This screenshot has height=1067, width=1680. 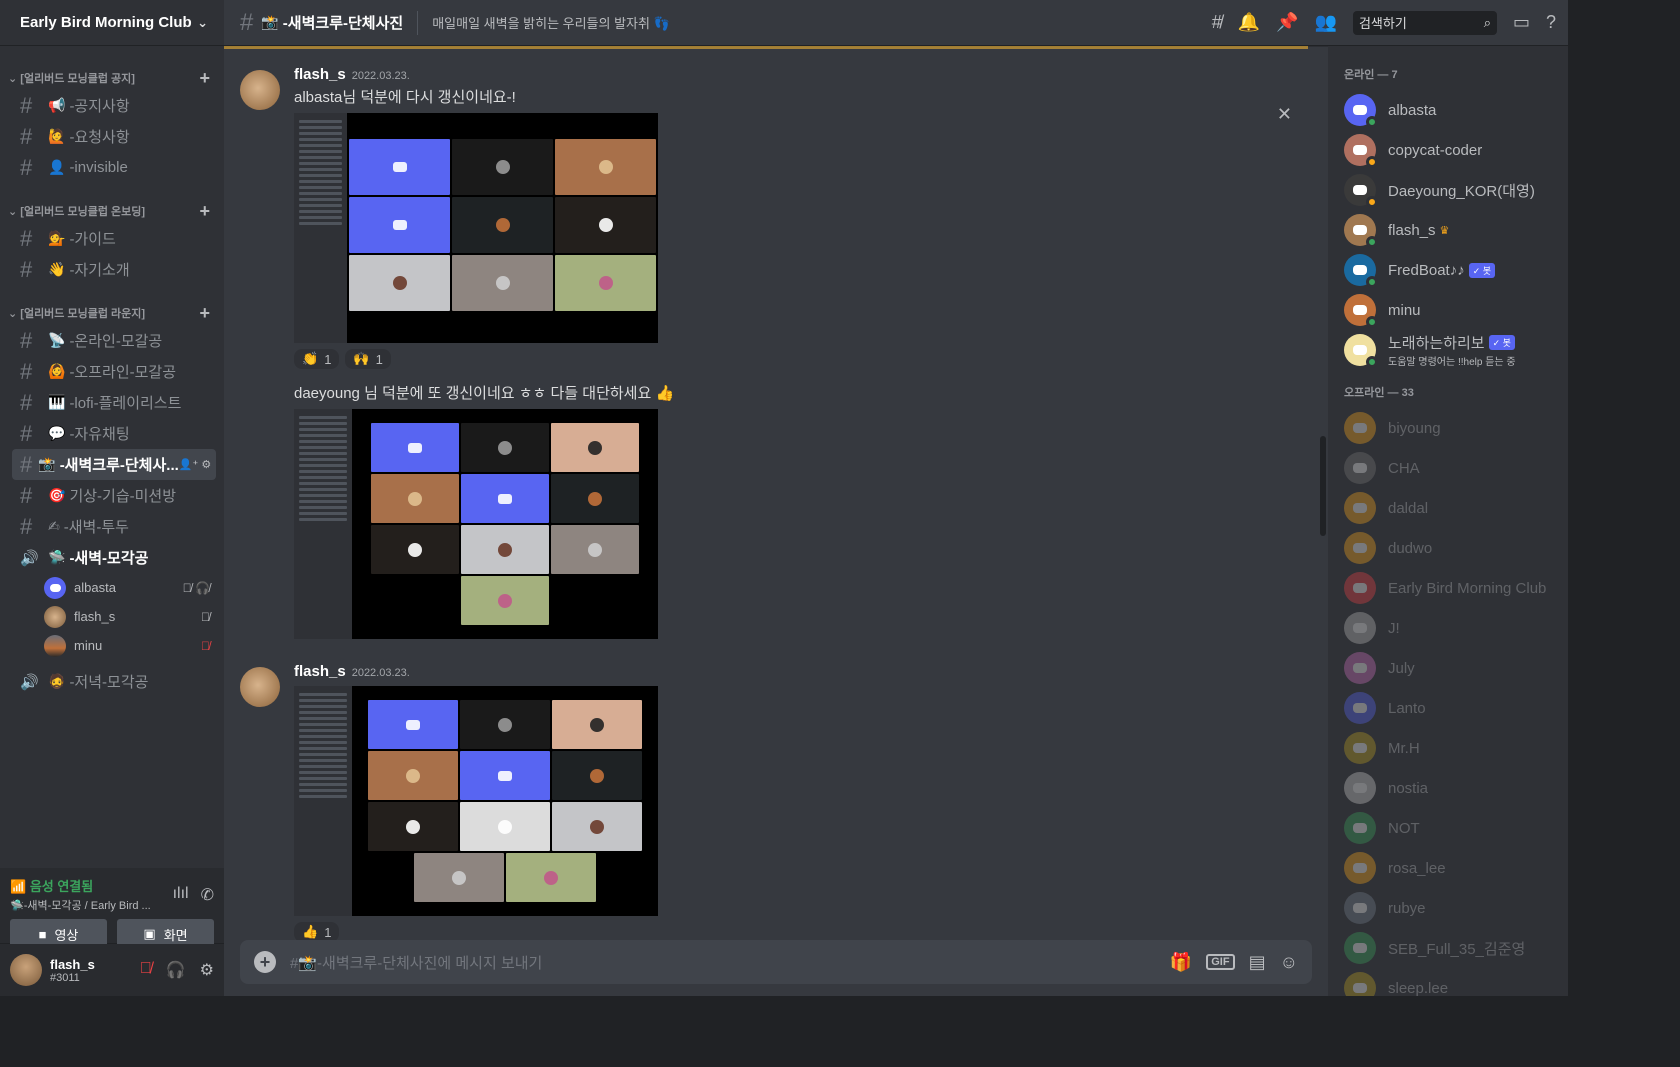 I want to click on bot-badge: ✓ 봇, so click(x=1501, y=342).